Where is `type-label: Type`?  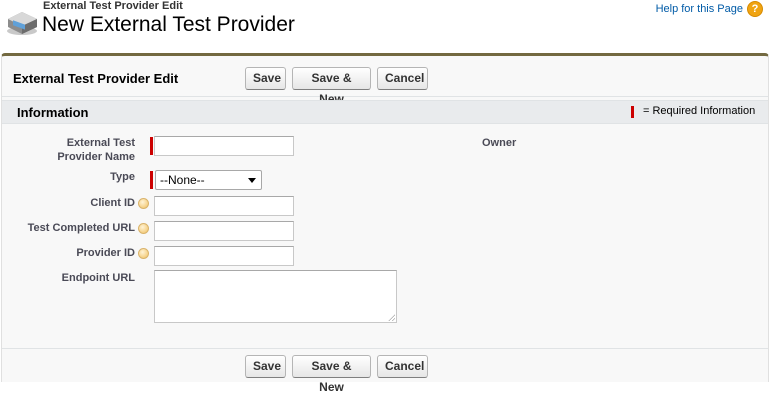
type-label: Type is located at coordinates (122, 177).